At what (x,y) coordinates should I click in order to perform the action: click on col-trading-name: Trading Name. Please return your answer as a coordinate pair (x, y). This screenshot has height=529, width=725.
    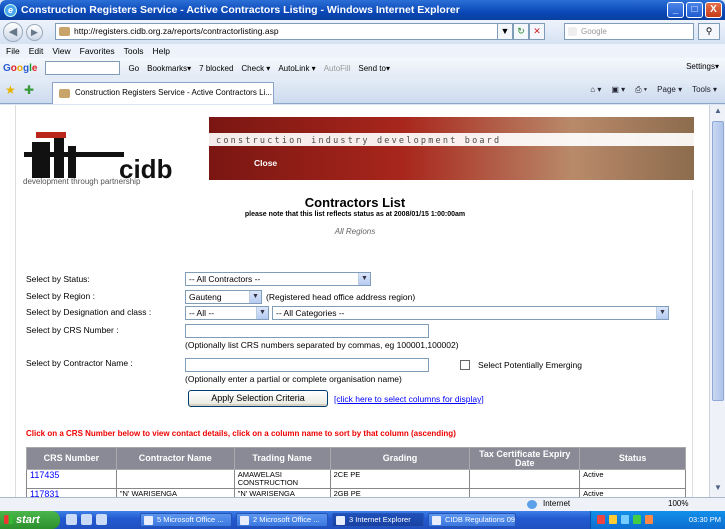
    Looking at the image, I should click on (282, 458).